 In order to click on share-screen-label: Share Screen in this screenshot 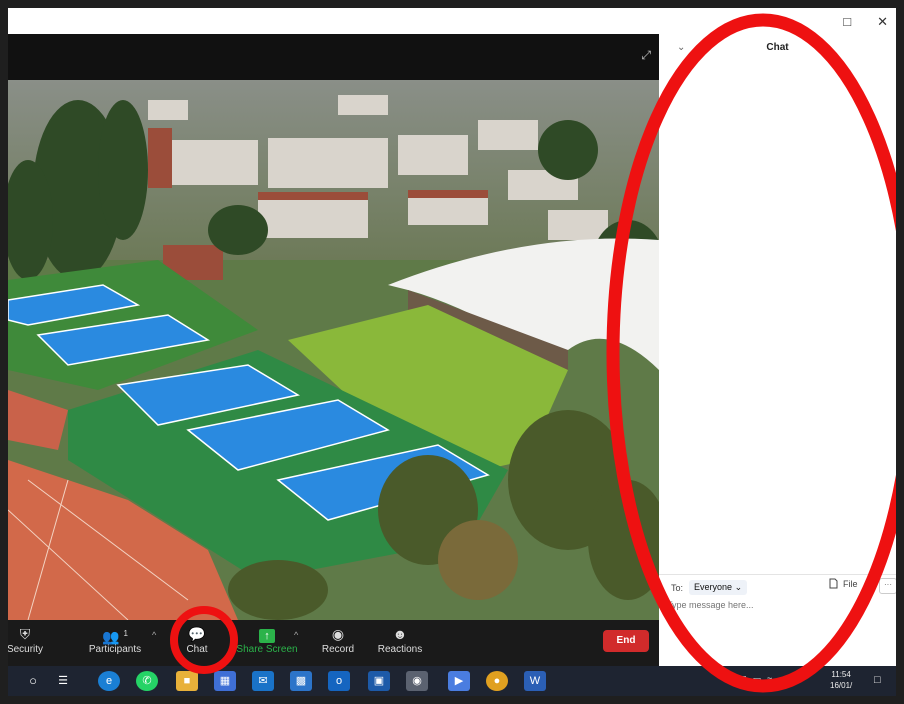, I will do `click(267, 649)`.